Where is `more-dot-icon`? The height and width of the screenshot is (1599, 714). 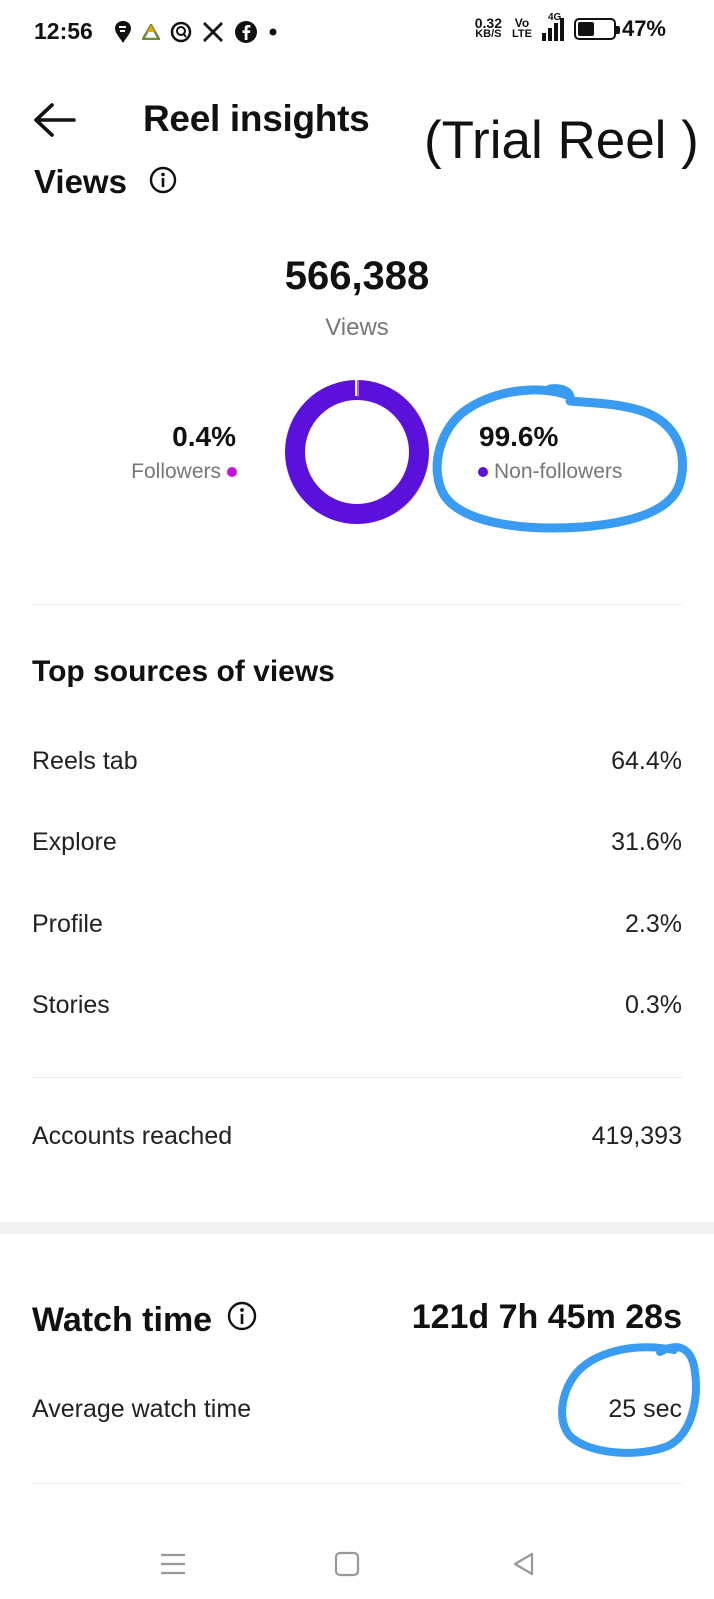
more-dot-icon is located at coordinates (273, 32).